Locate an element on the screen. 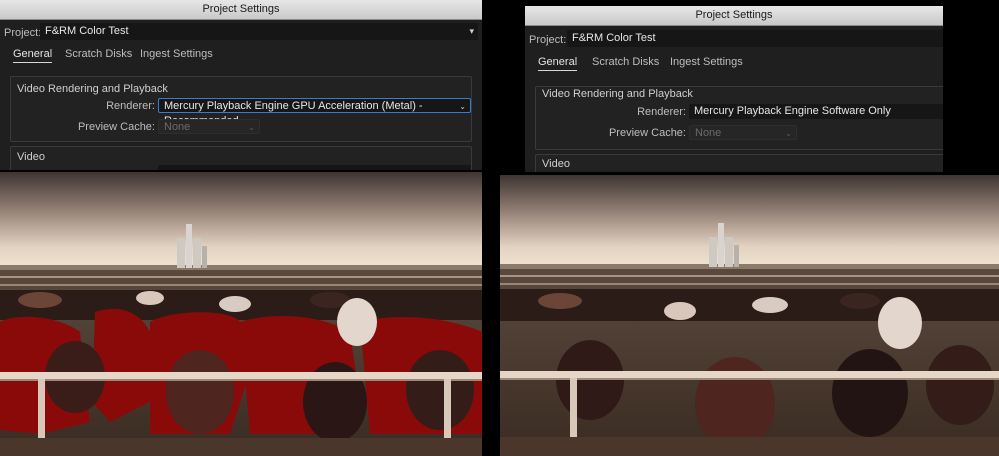 The width and height of the screenshot is (999, 456). chevron-down-icon: ▾ is located at coordinates (471, 31).